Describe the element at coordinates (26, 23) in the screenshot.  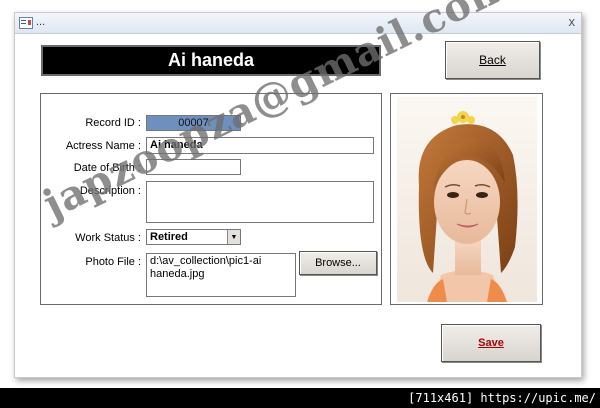
I see `form-icon` at that location.